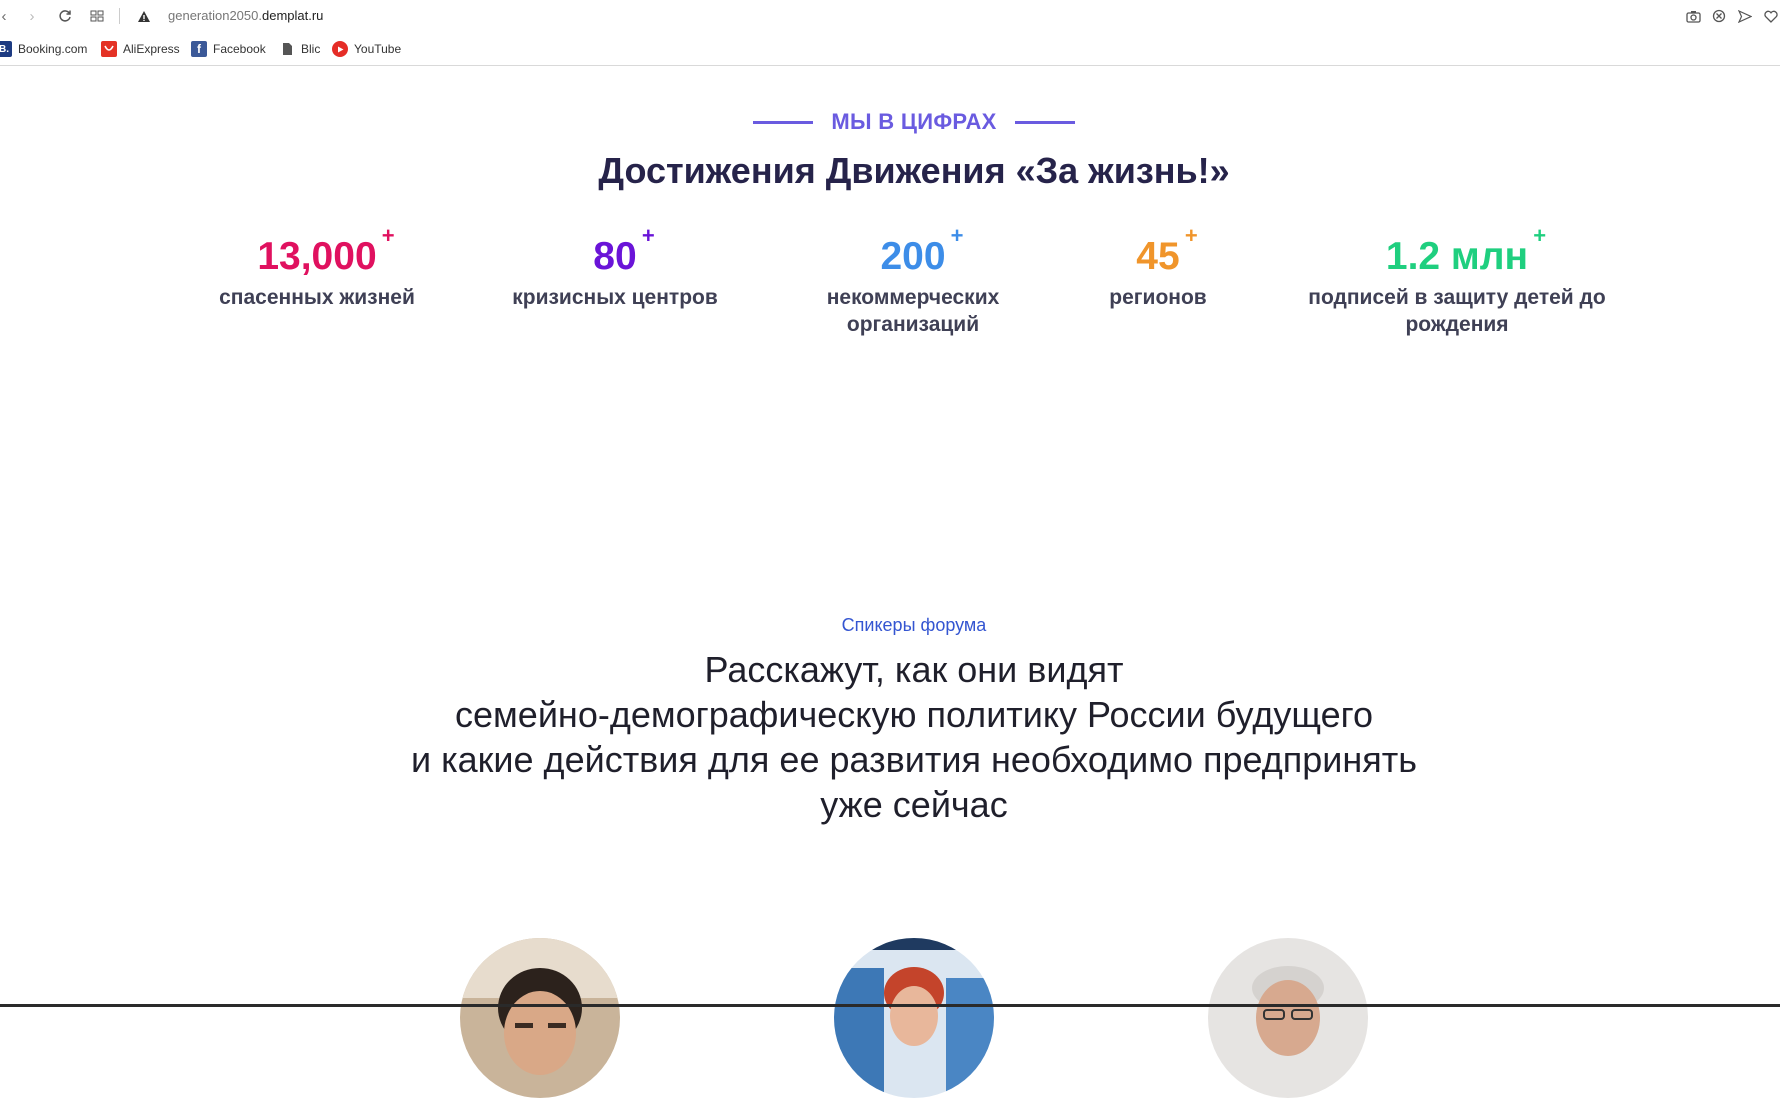 Image resolution: width=1780 pixels, height=1098 pixels. Describe the element at coordinates (144, 16) in the screenshot. I see `warning-icon` at that location.